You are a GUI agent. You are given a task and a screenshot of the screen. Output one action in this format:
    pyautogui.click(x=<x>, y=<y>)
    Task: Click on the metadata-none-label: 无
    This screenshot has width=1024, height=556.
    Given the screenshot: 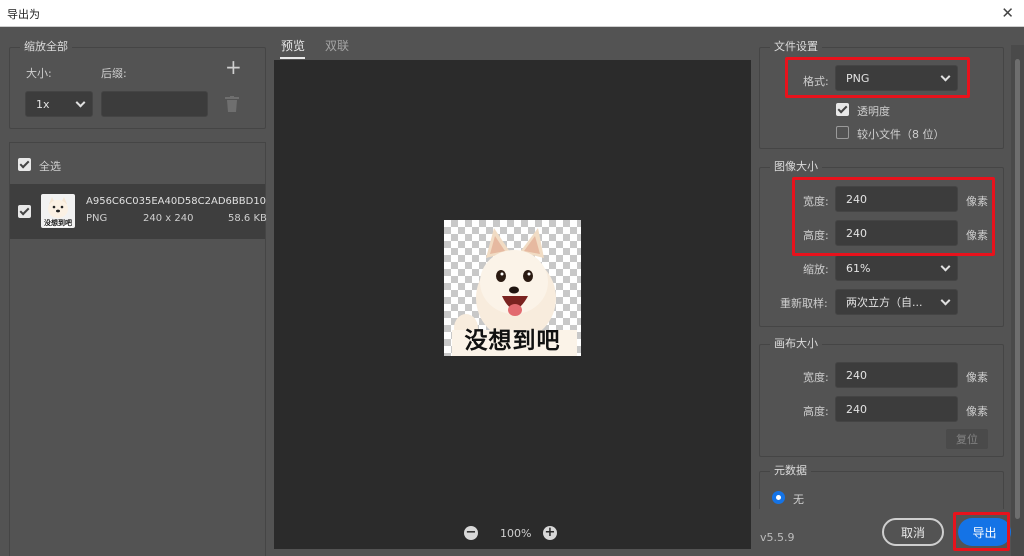 What is the action you would take?
    pyautogui.click(x=798, y=499)
    